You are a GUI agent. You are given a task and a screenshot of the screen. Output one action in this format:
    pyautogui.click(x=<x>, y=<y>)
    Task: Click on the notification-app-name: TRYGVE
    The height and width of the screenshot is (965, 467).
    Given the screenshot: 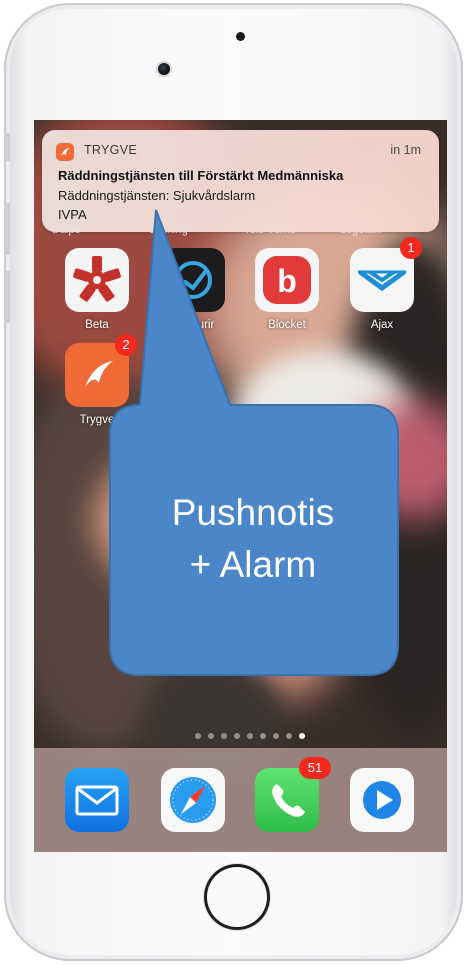 What is the action you would take?
    pyautogui.click(x=110, y=150)
    